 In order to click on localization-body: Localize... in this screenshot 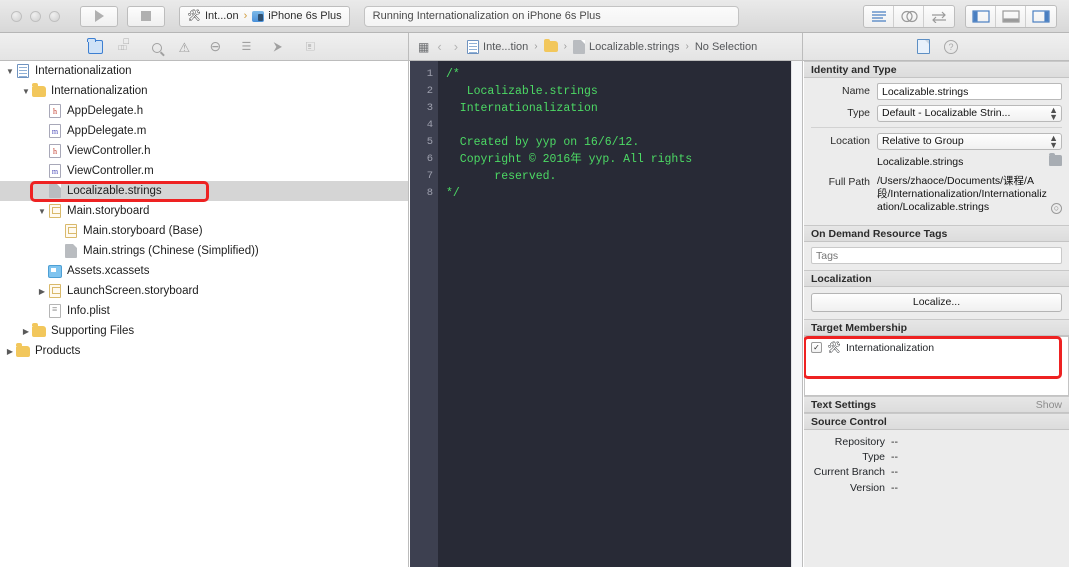, I will do `click(936, 303)`.